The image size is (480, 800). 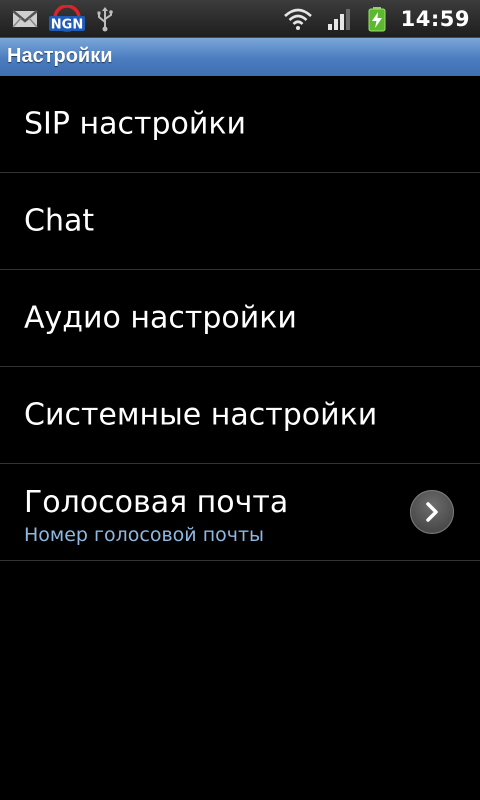 What do you see at coordinates (435, 19) in the screenshot?
I see `status-bar-clock: 14:59` at bounding box center [435, 19].